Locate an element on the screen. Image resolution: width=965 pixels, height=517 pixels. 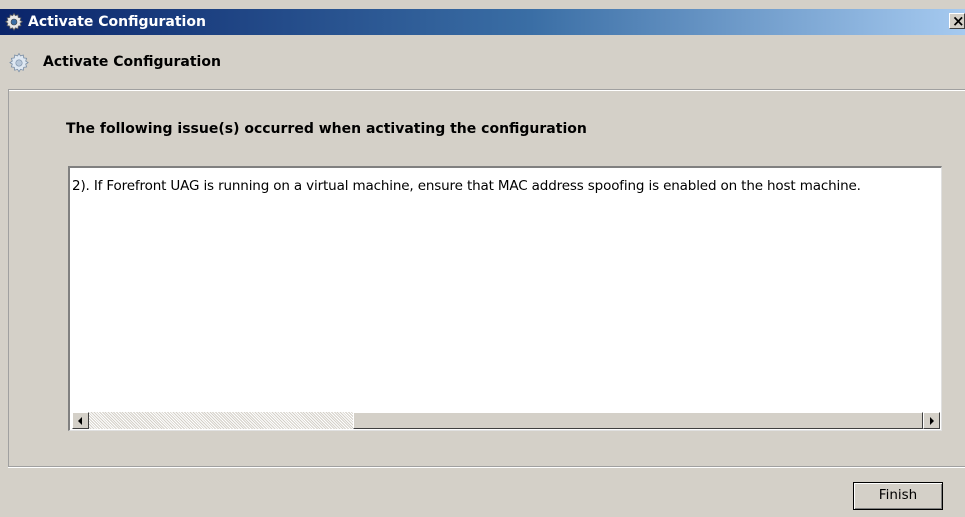
footer-divider is located at coordinates (486, 467).